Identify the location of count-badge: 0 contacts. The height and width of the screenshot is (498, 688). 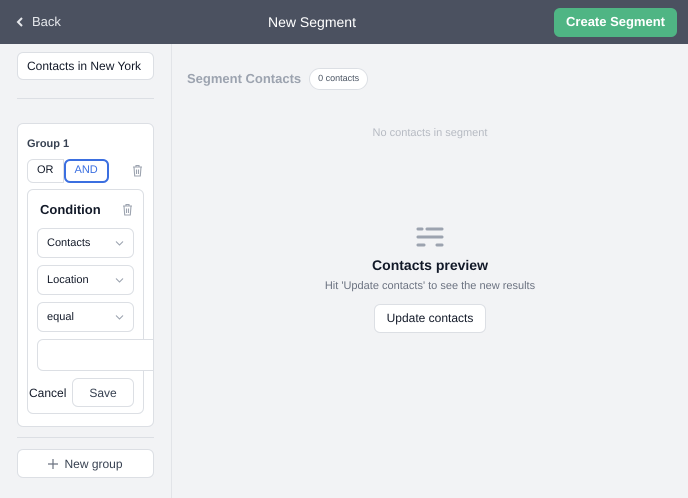
(338, 79).